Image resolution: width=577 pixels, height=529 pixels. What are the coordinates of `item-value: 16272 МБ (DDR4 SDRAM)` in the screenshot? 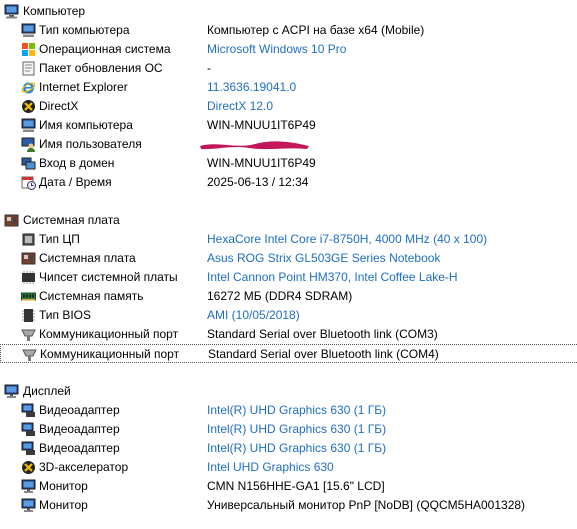 It's located at (280, 296).